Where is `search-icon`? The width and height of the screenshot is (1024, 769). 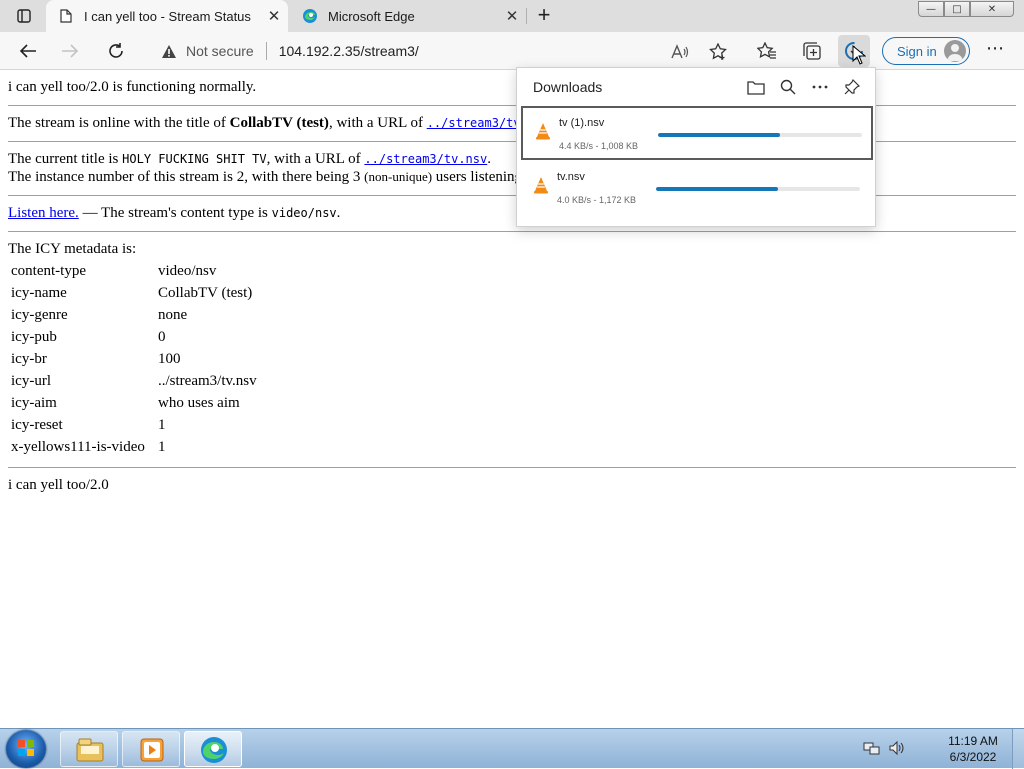 search-icon is located at coordinates (788, 87).